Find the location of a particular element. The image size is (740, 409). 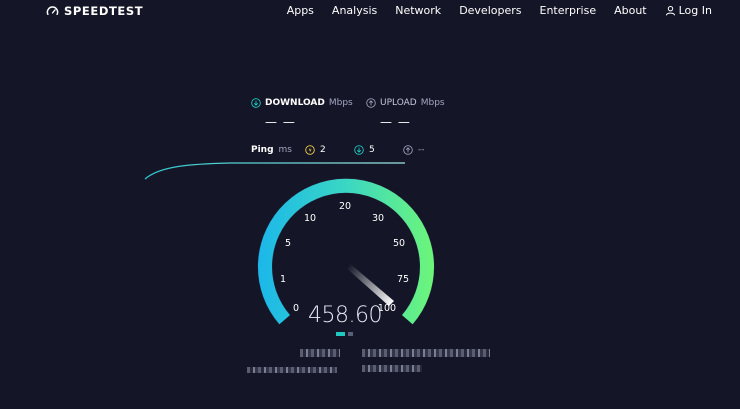

gauge-tick-1: 1 is located at coordinates (283, 279).